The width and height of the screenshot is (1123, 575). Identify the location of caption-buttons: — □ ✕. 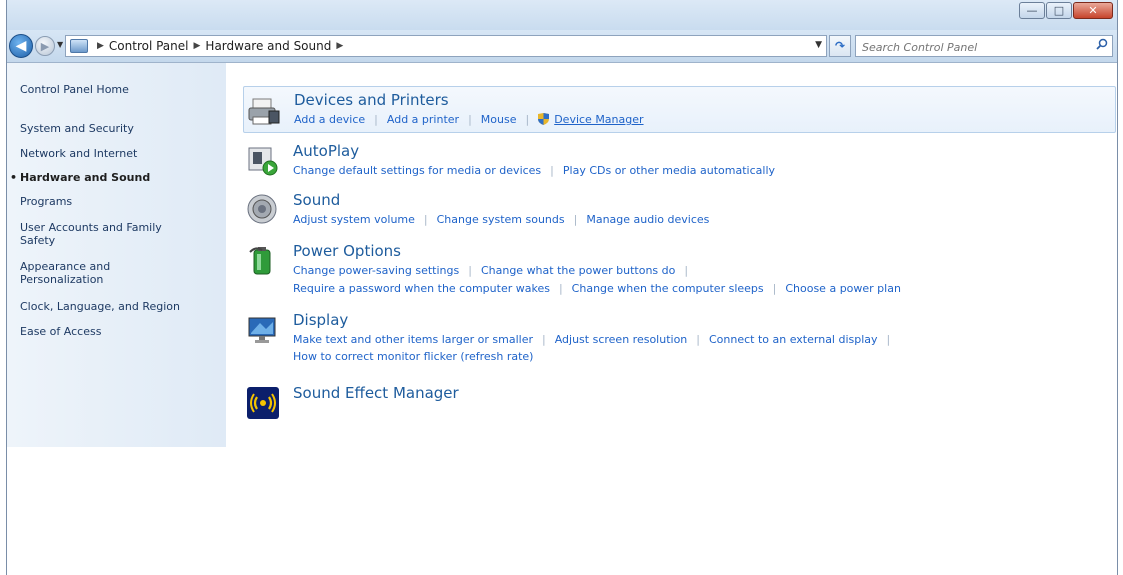
(1065, 10).